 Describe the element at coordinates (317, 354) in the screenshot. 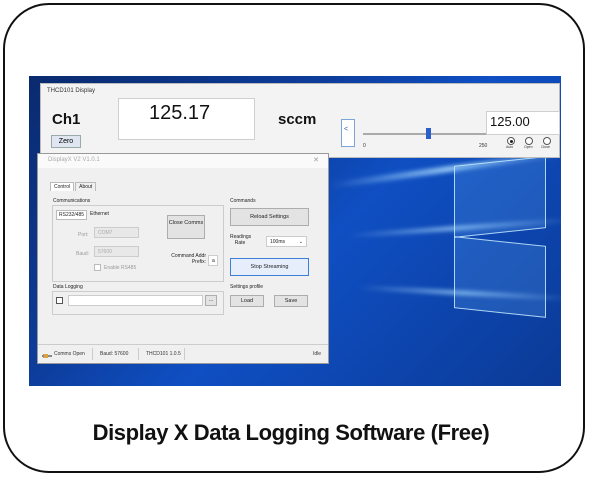

I see `status-state: Idle` at that location.